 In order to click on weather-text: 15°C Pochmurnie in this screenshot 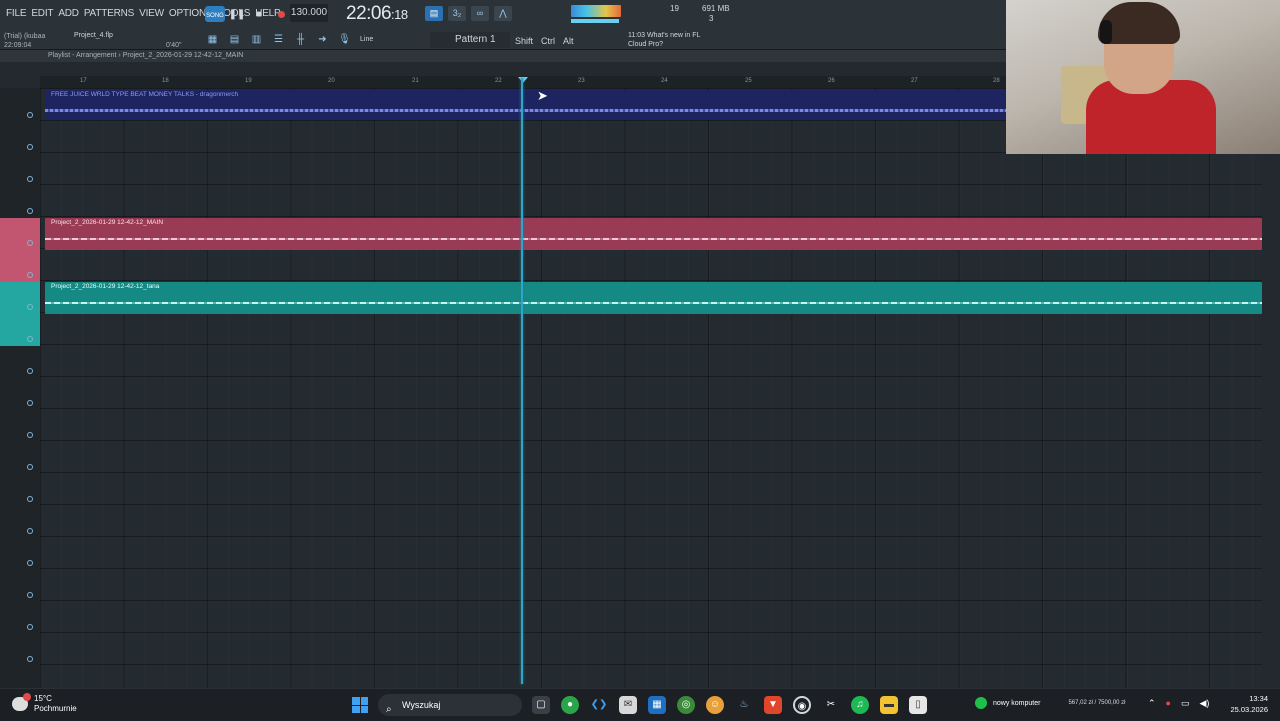, I will do `click(55, 704)`.